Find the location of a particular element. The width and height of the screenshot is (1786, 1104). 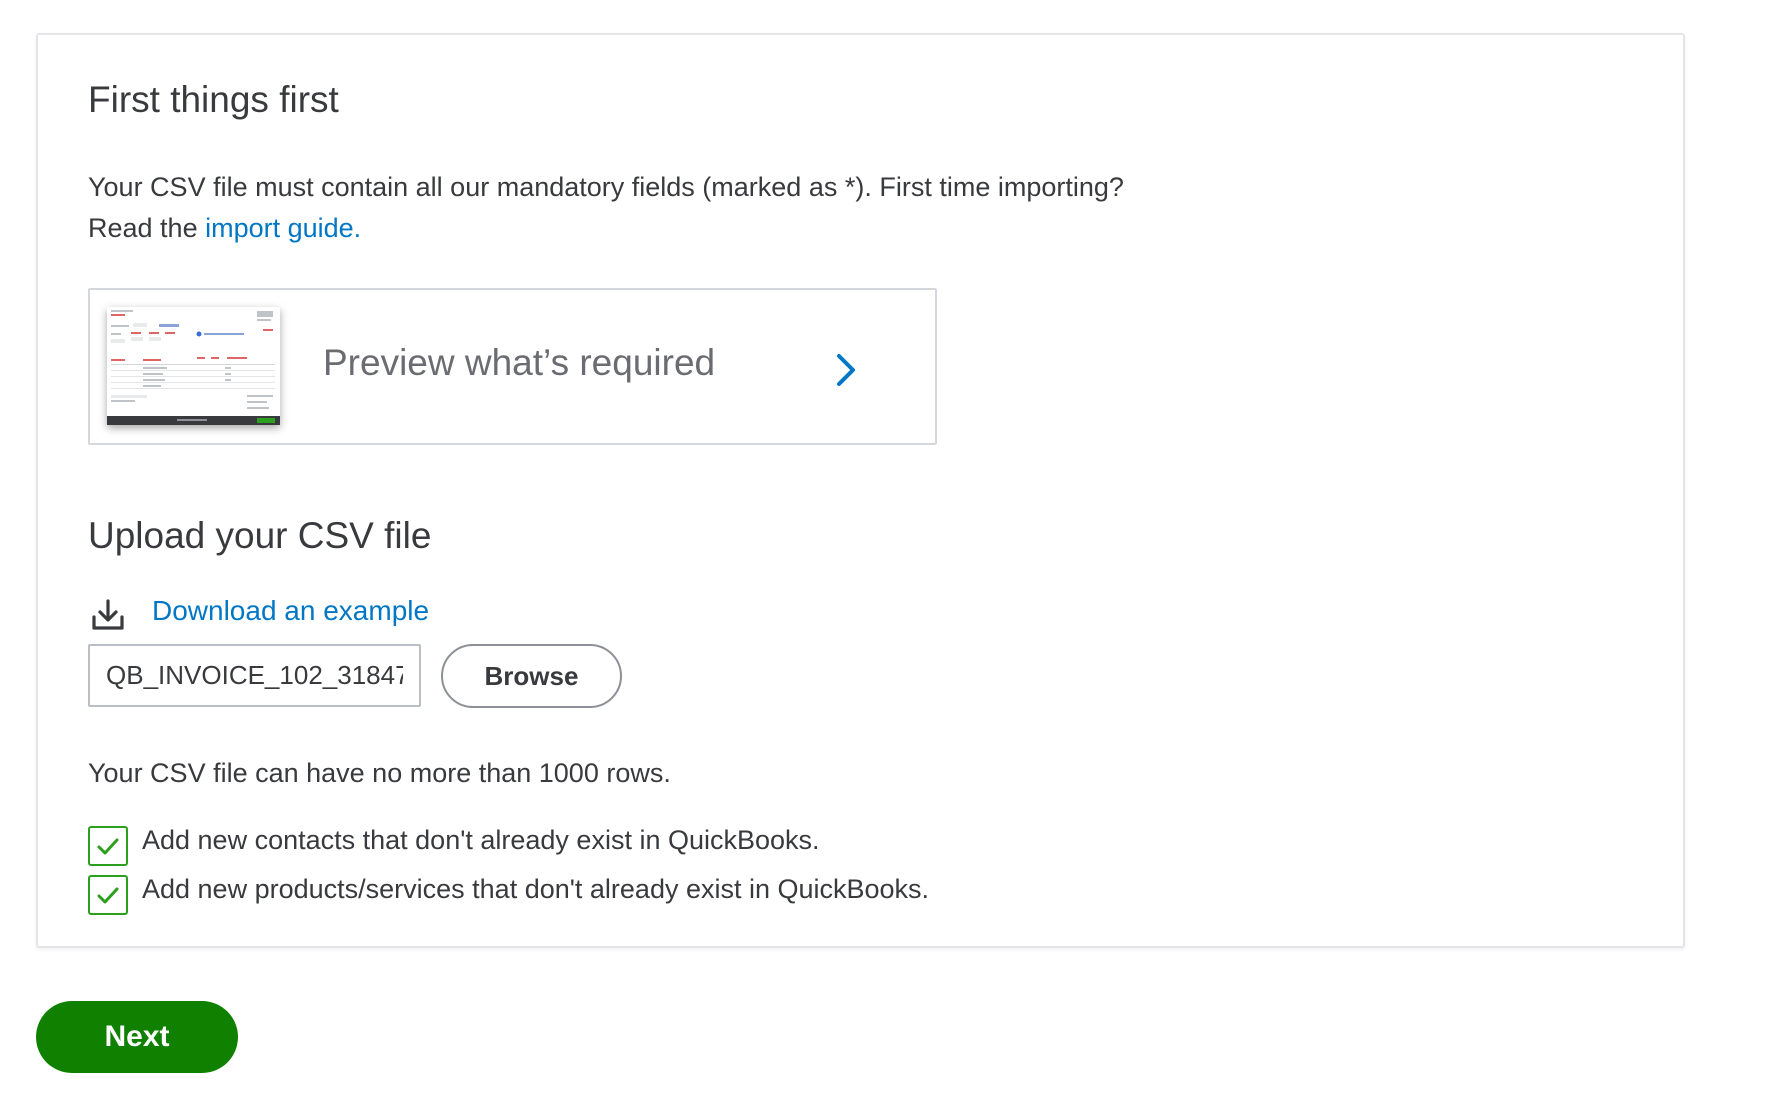

download-icon is located at coordinates (108, 615).